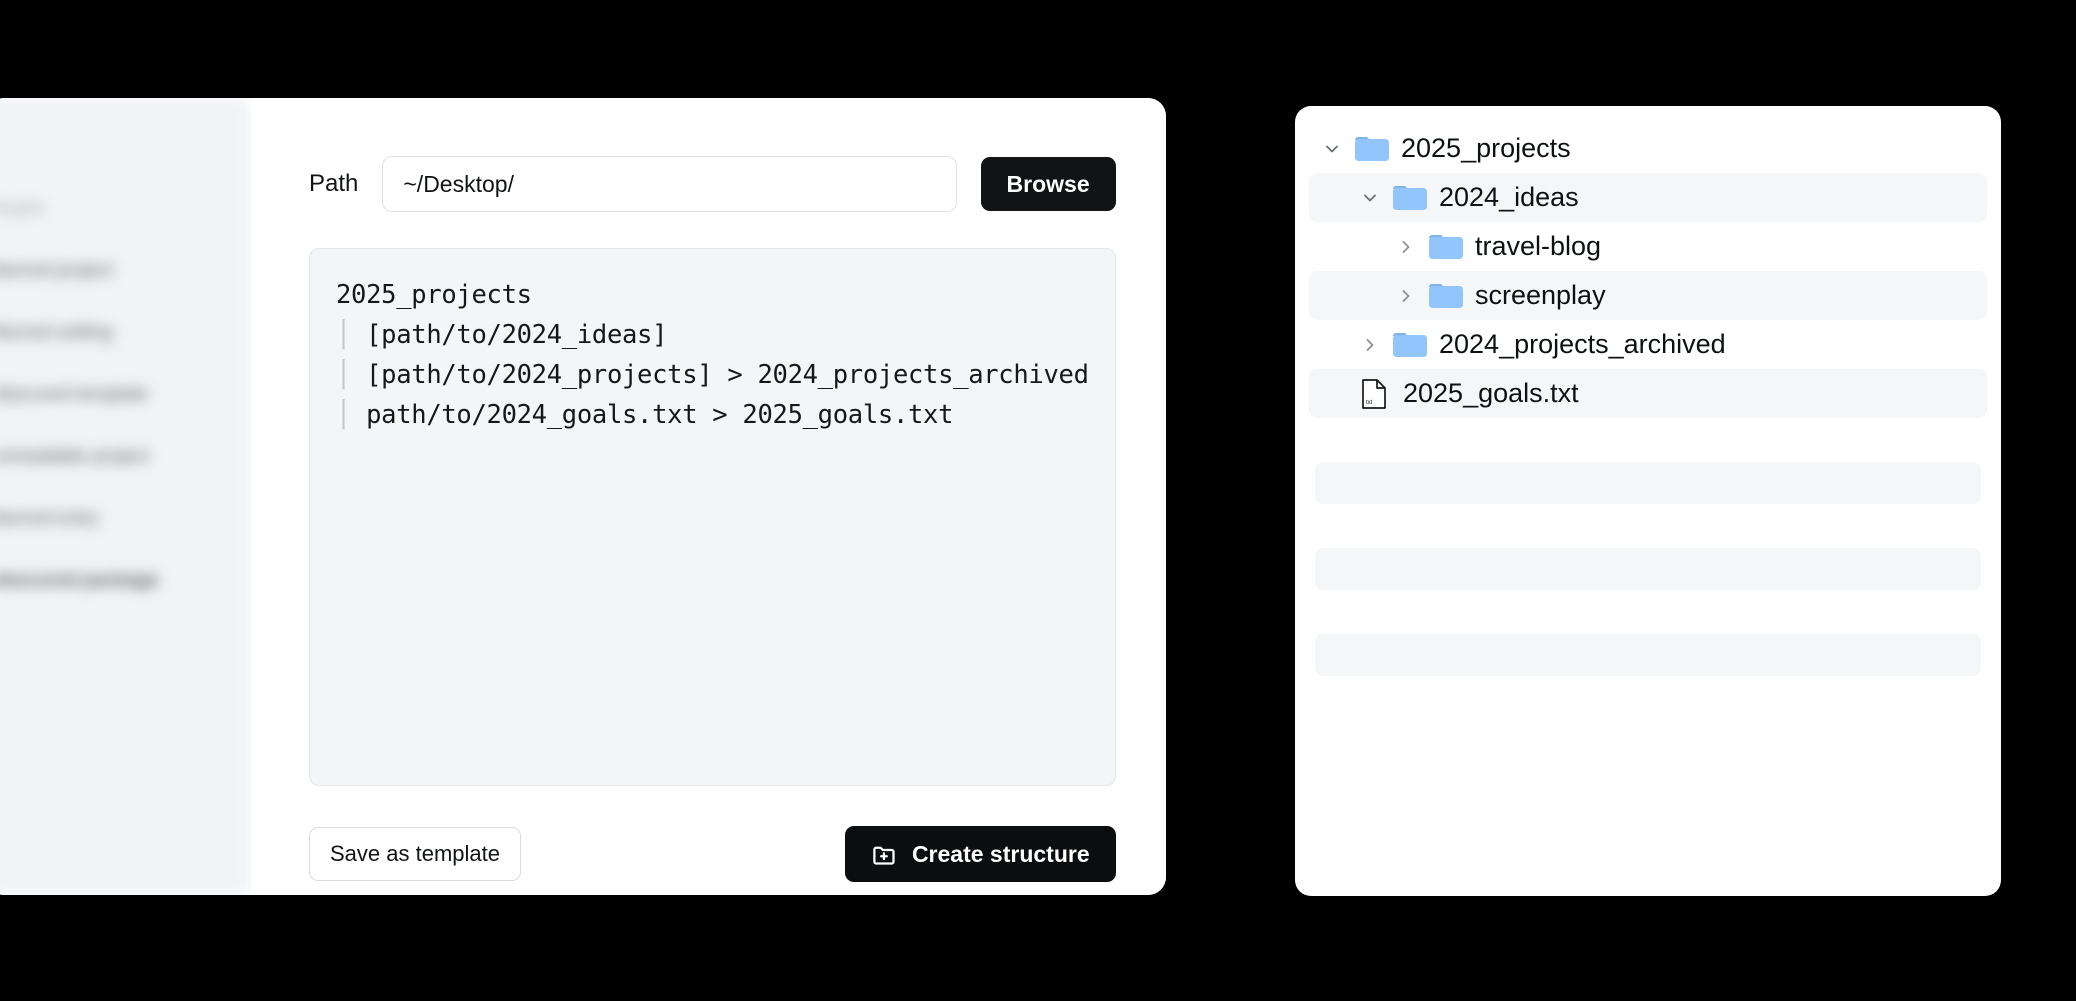 The image size is (2076, 1001). Describe the element at coordinates (660, 415) in the screenshot. I see `structure-line-text: path/to/2024_goals.txt > 2025_goals.txt` at that location.